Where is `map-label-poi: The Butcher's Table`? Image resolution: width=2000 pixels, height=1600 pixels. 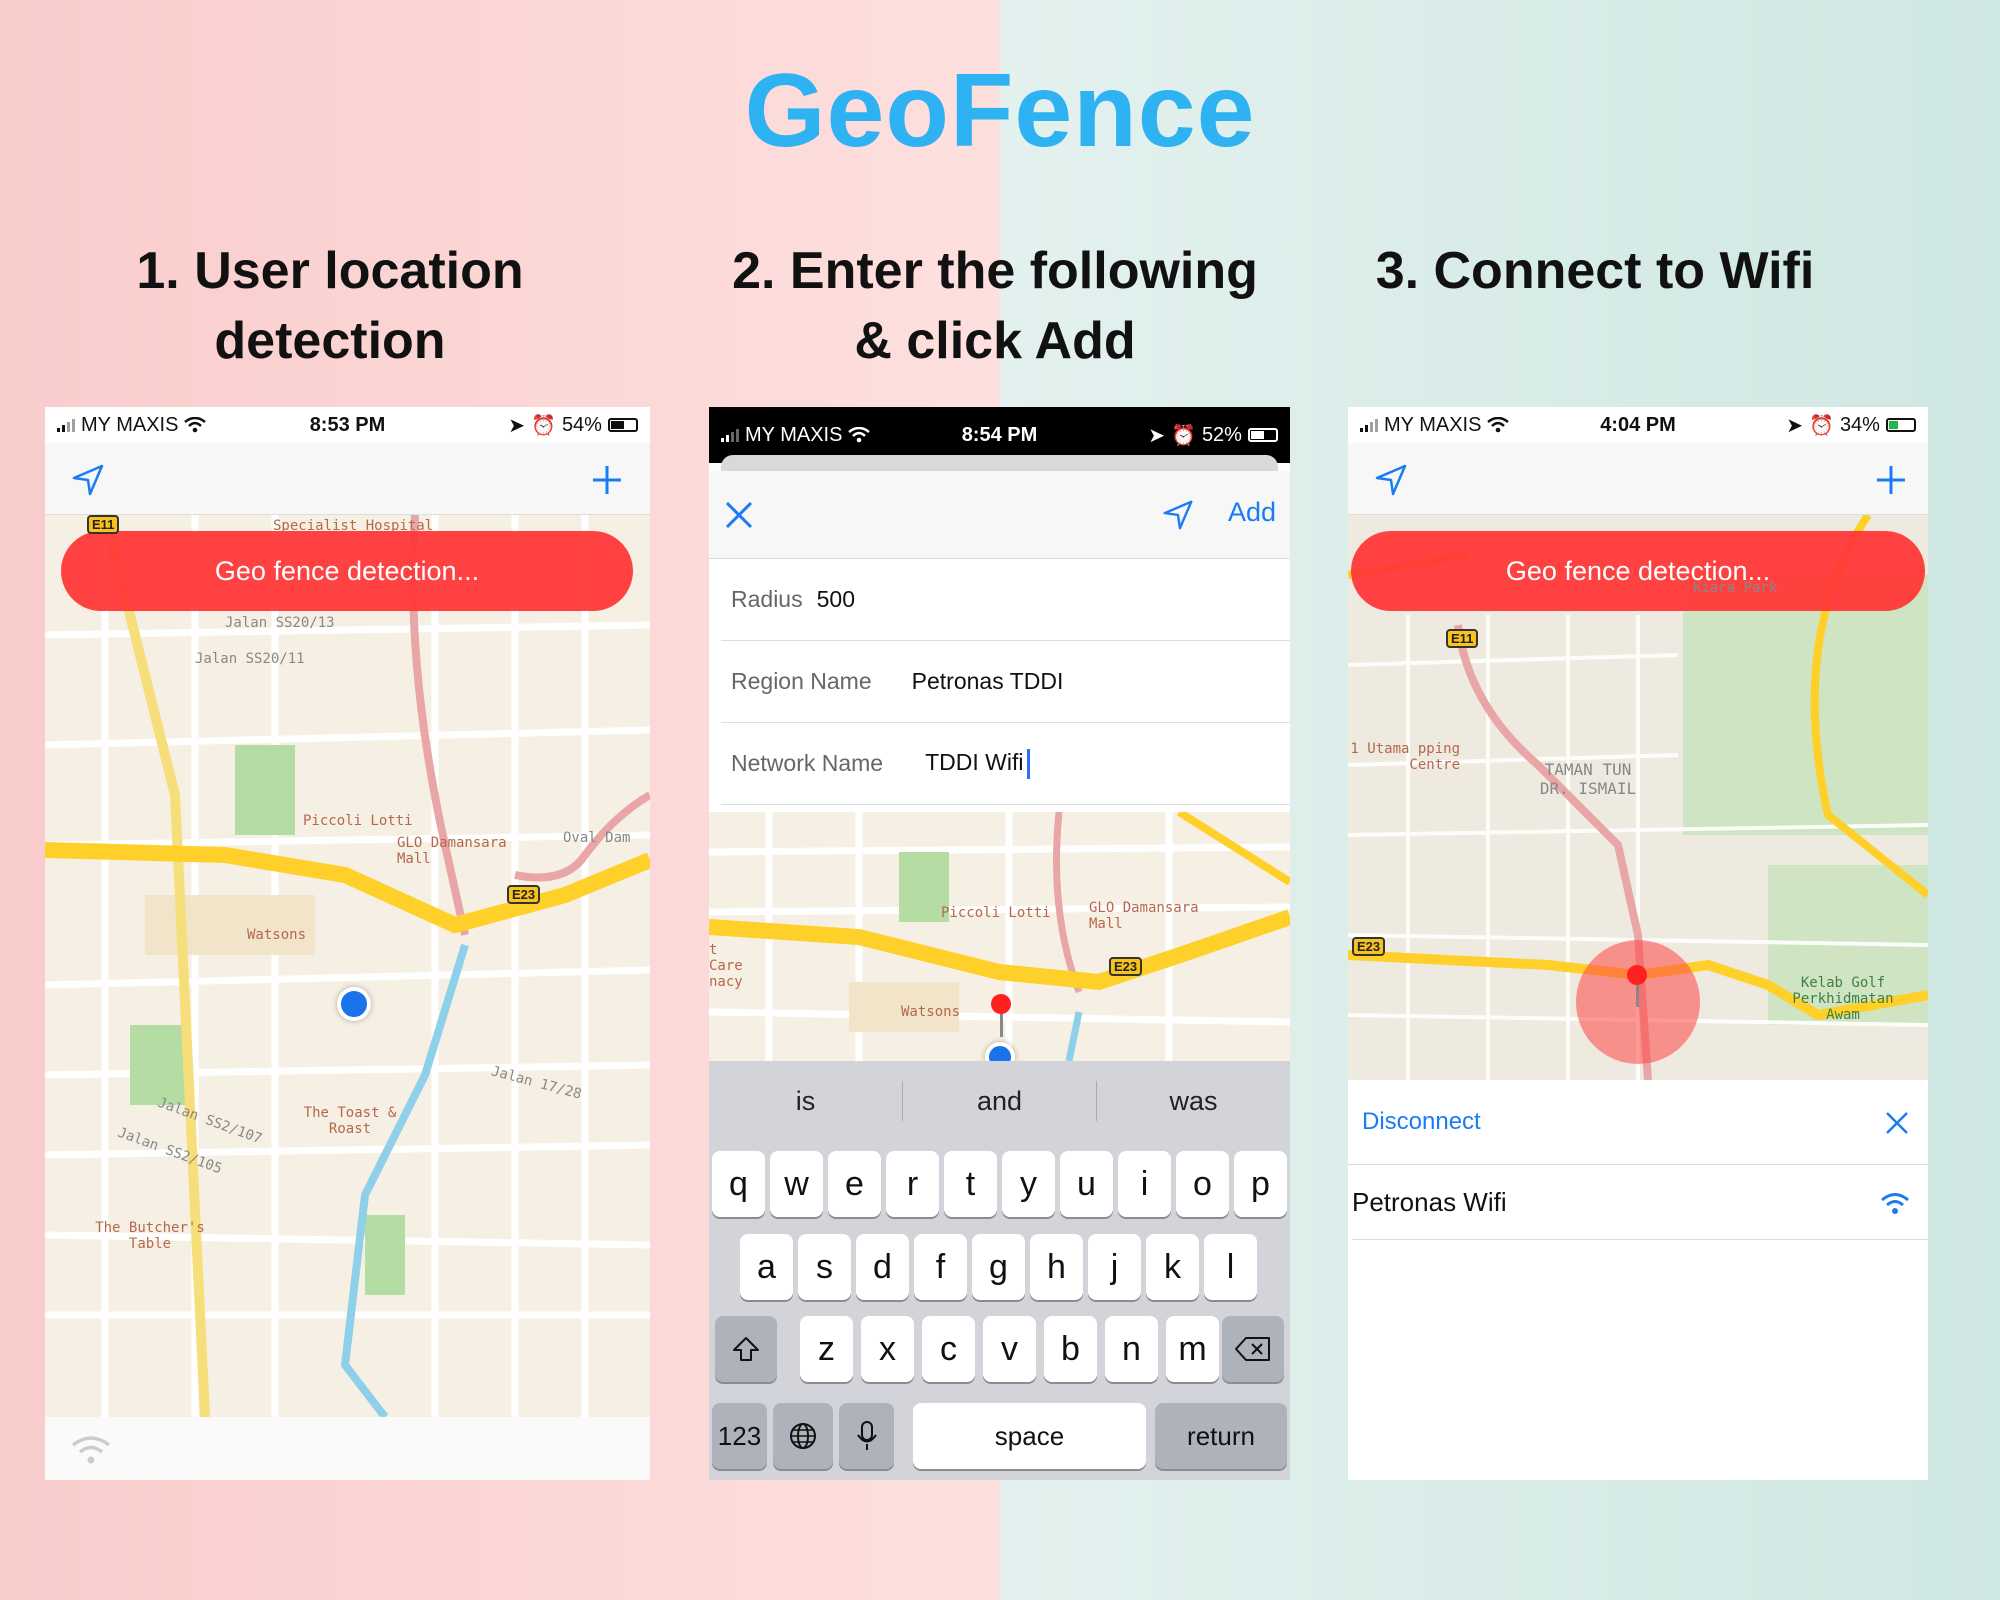 map-label-poi: The Butcher's Table is located at coordinates (150, 1236).